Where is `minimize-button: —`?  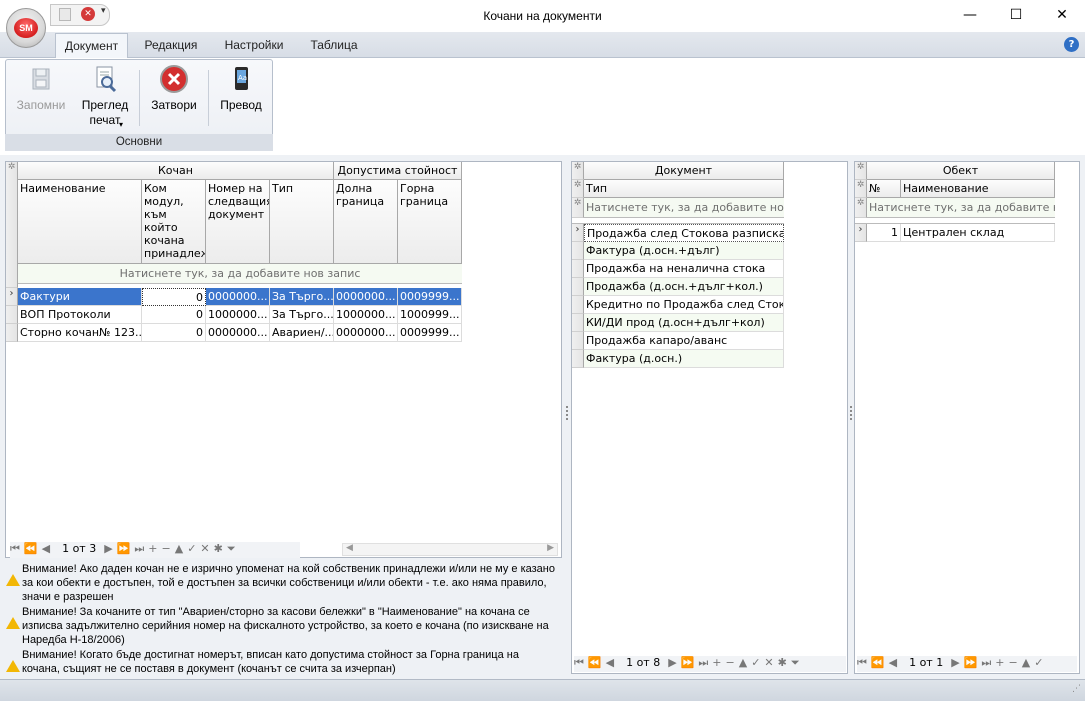 minimize-button: — is located at coordinates (970, 15).